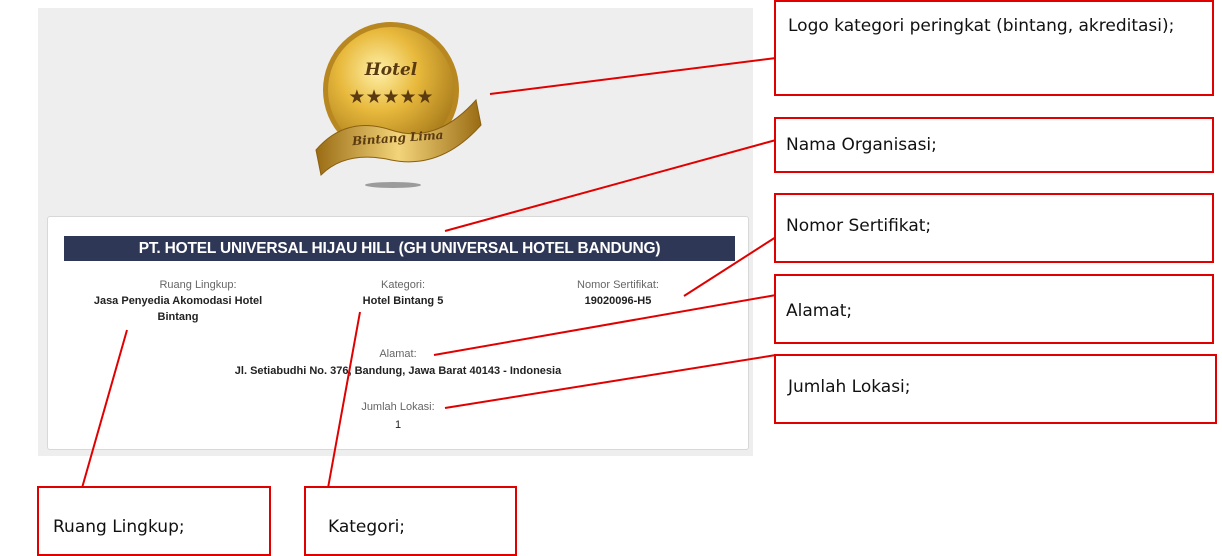  I want to click on leader-address, so click(605, 325).